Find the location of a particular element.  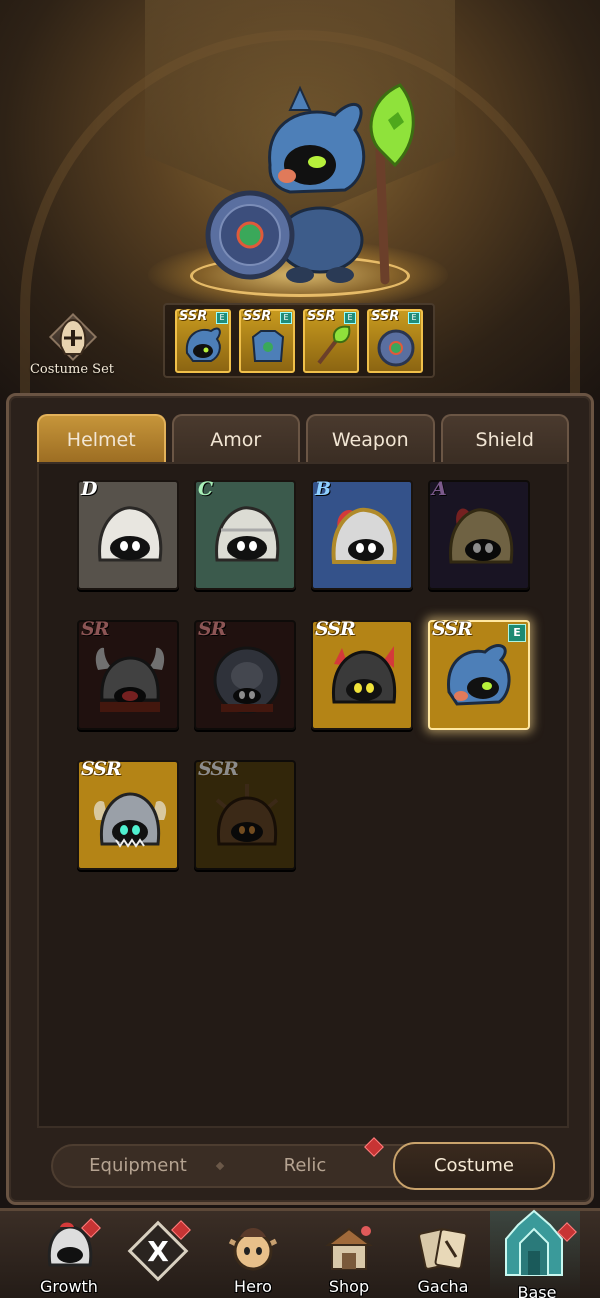

nav-label: Growth is located at coordinates (69, 1286).